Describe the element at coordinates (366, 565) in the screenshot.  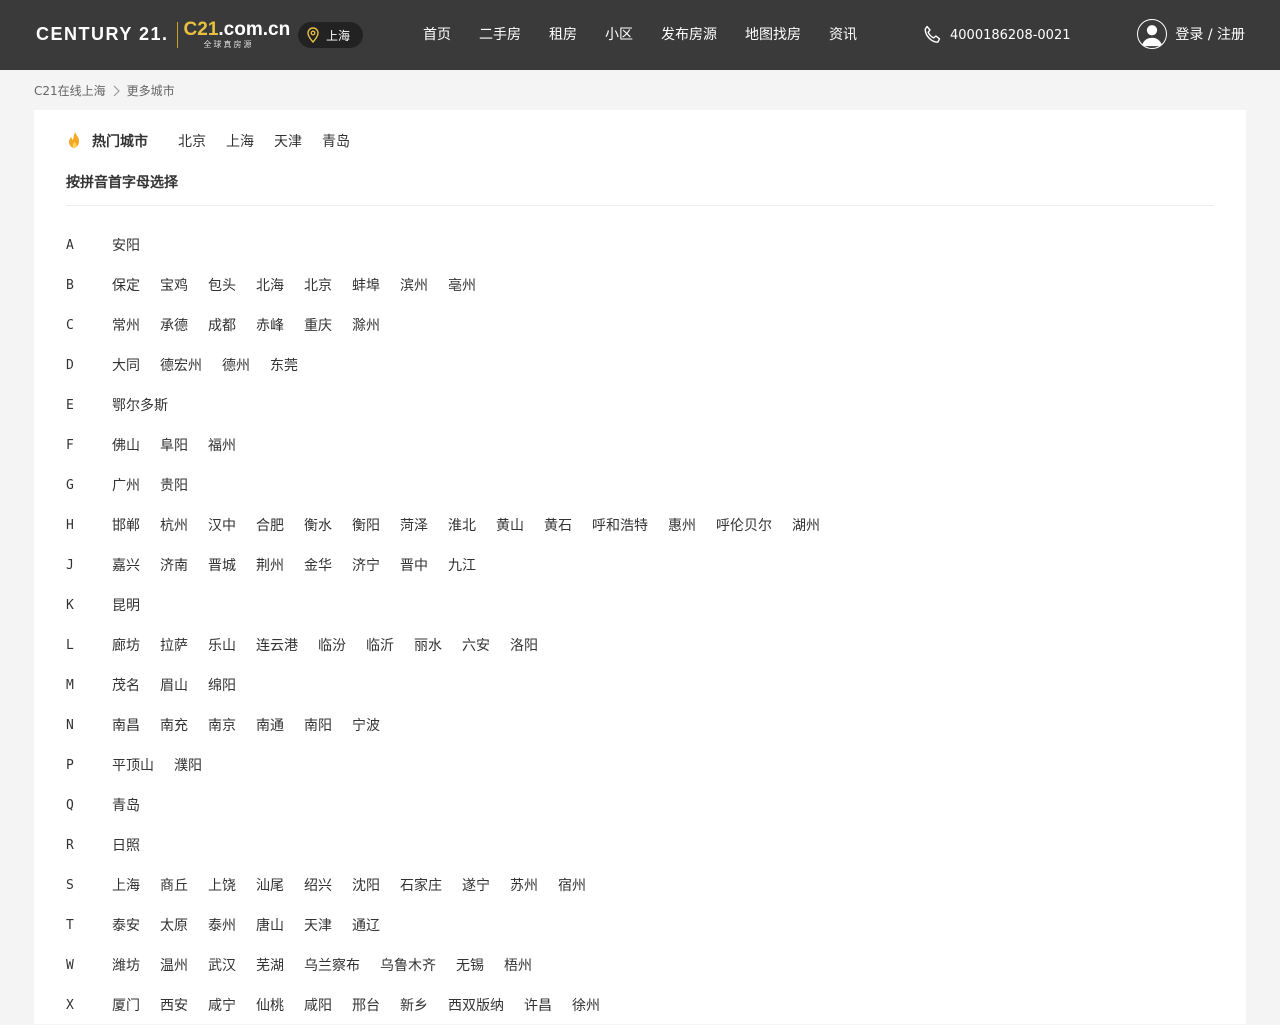
I see `city-link: 济宁` at that location.